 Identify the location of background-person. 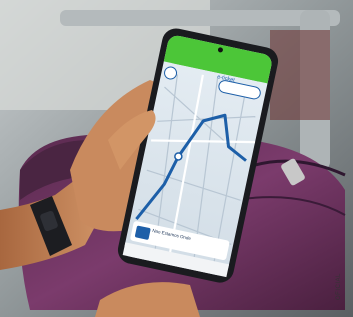
(300, 75).